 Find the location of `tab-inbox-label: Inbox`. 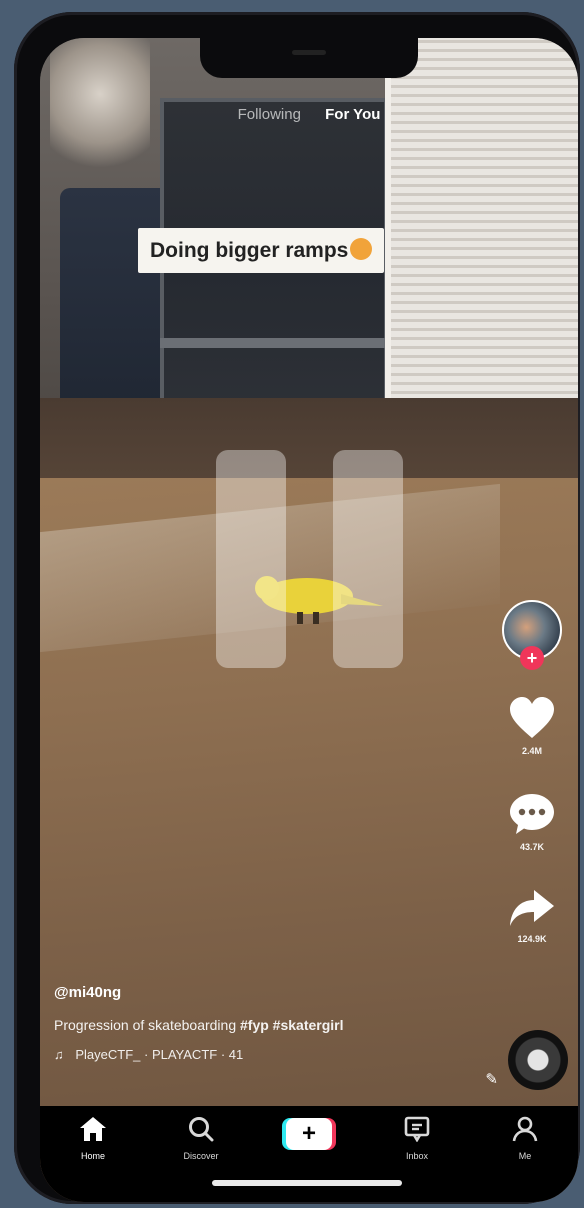

tab-inbox-label: Inbox is located at coordinates (417, 1156).